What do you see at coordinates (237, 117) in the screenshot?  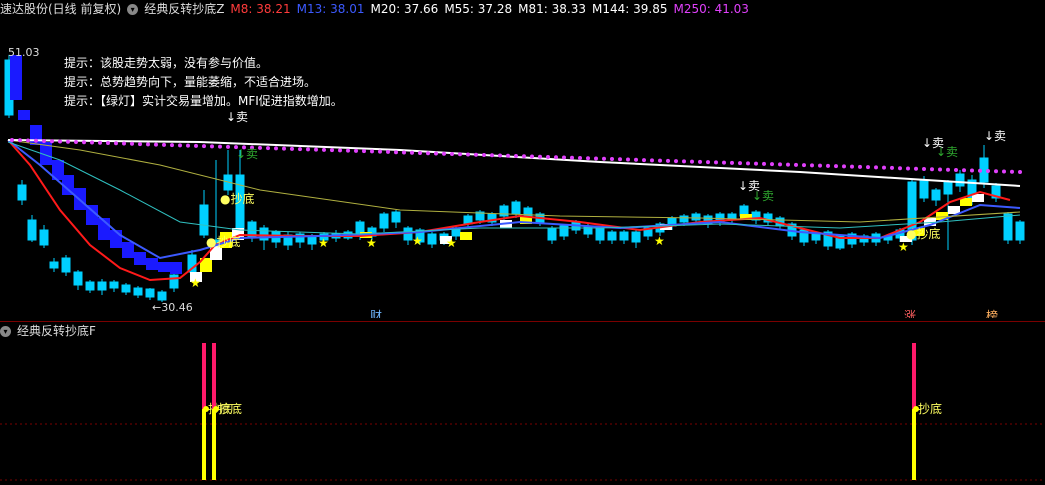 I see `sell-signal-1: ↓卖` at bounding box center [237, 117].